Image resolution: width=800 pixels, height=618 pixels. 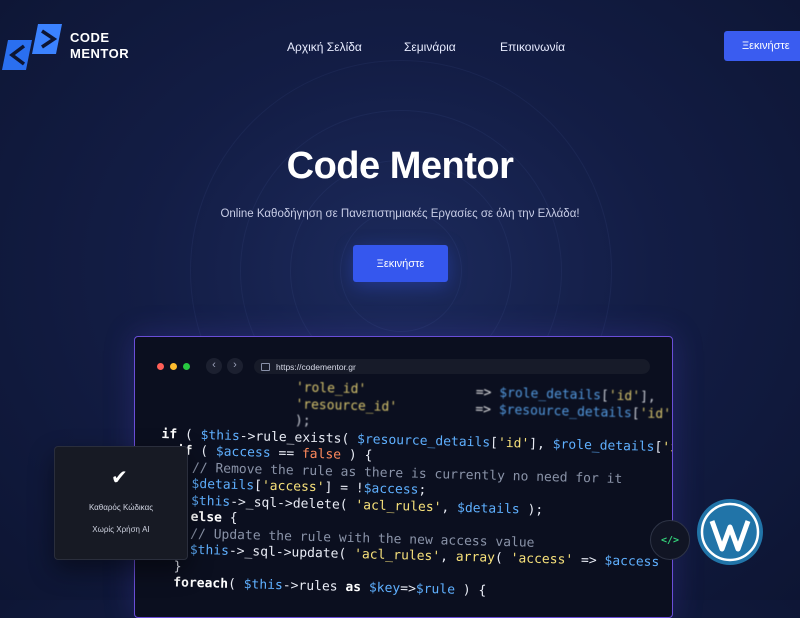 What do you see at coordinates (235, 366) in the screenshot?
I see `forward-arrow-icon: ›` at bounding box center [235, 366].